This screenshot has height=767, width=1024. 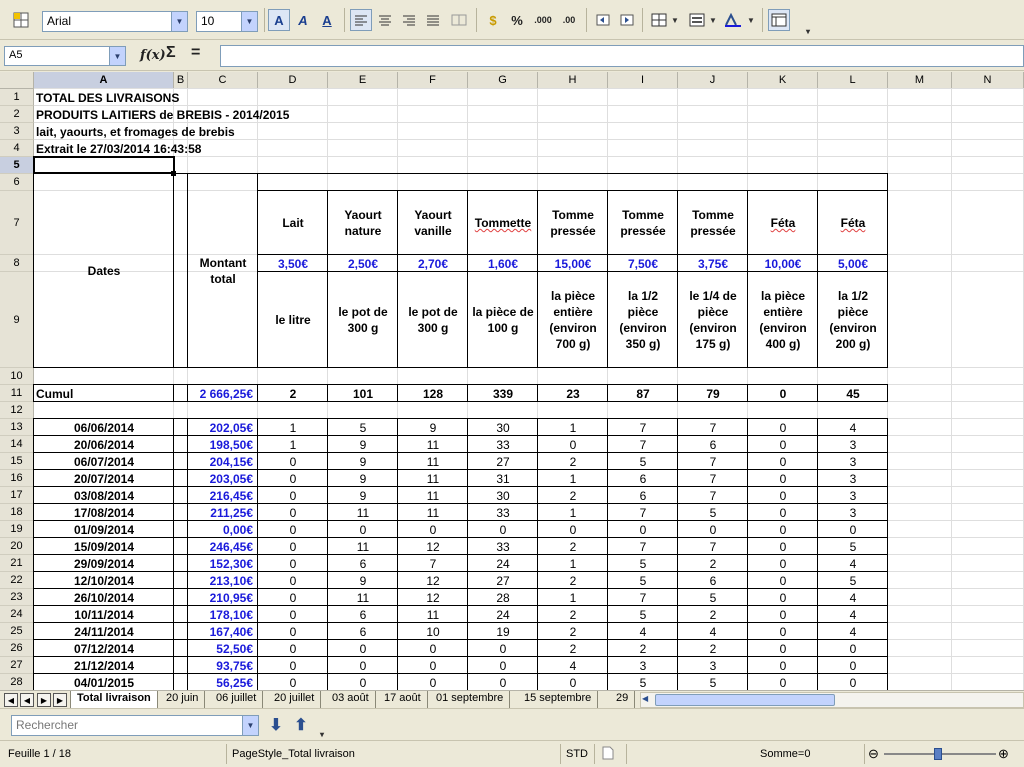 What do you see at coordinates (779, 20) in the screenshot?
I see `sidebar-toggle-icon` at bounding box center [779, 20].